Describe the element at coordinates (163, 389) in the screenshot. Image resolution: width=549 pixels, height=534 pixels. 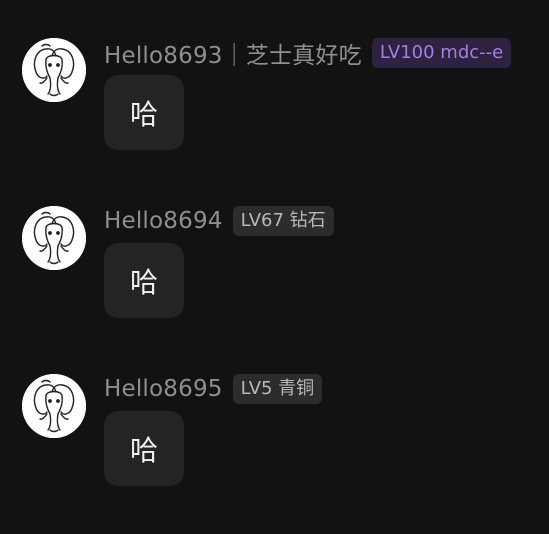
I see `username: Hello8695` at that location.